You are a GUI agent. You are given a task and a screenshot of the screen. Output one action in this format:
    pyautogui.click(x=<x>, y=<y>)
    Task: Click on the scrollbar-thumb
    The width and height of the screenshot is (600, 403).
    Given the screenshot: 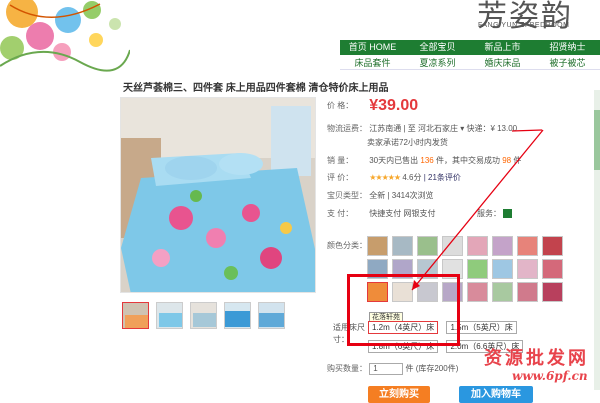 What is the action you would take?
    pyautogui.click(x=597, y=140)
    